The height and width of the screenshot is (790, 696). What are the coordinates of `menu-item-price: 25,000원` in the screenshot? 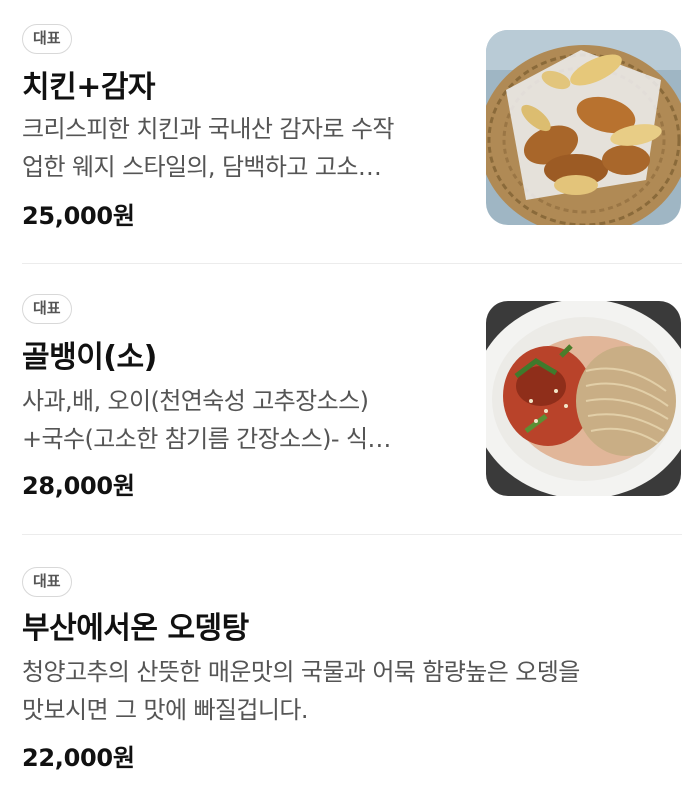 It's located at (78, 216).